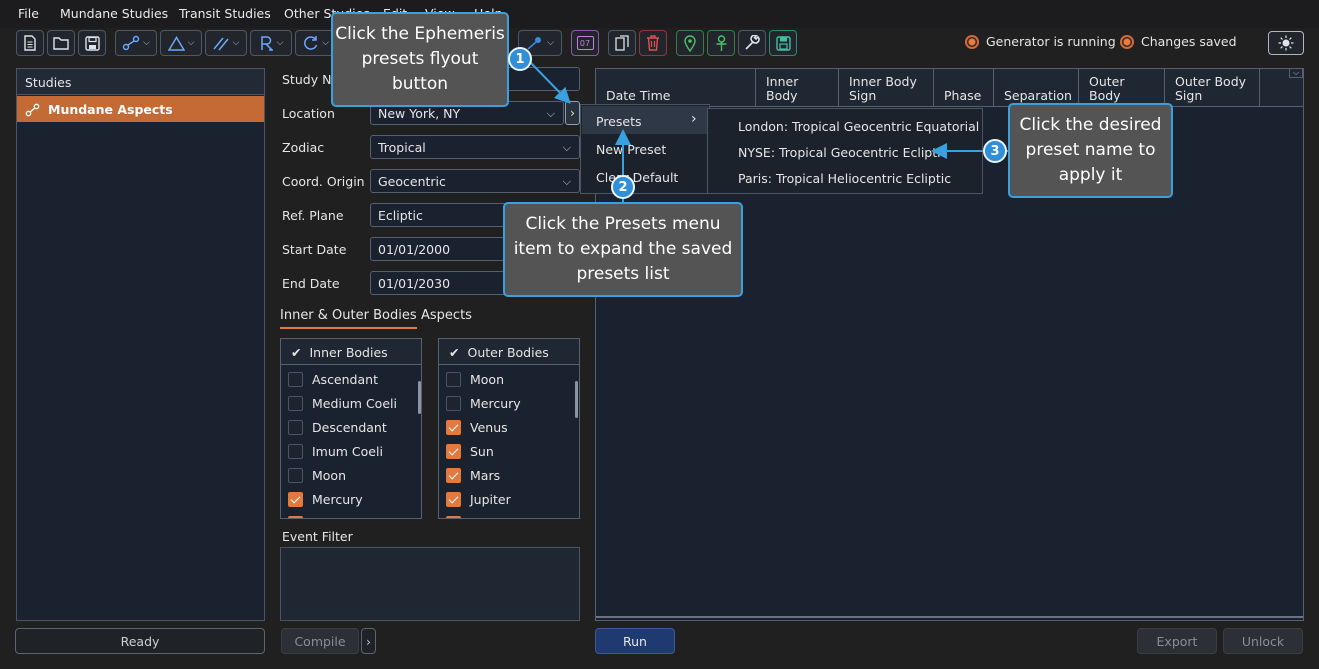 This screenshot has width=1319, height=669. What do you see at coordinates (419, 397) in the screenshot?
I see `inner-bodies-scrollbar` at bounding box center [419, 397].